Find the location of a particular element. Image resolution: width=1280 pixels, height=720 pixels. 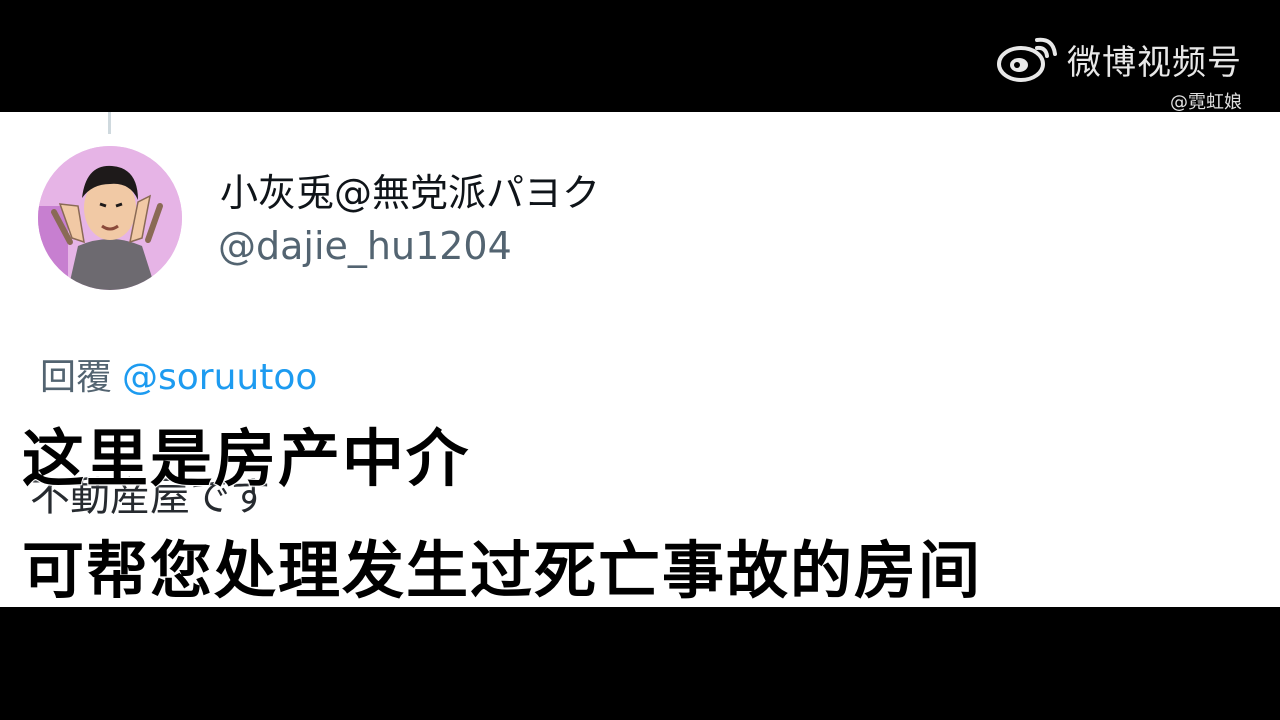

display-name: 小灰兎@無党派パヨク is located at coordinates (410, 189).